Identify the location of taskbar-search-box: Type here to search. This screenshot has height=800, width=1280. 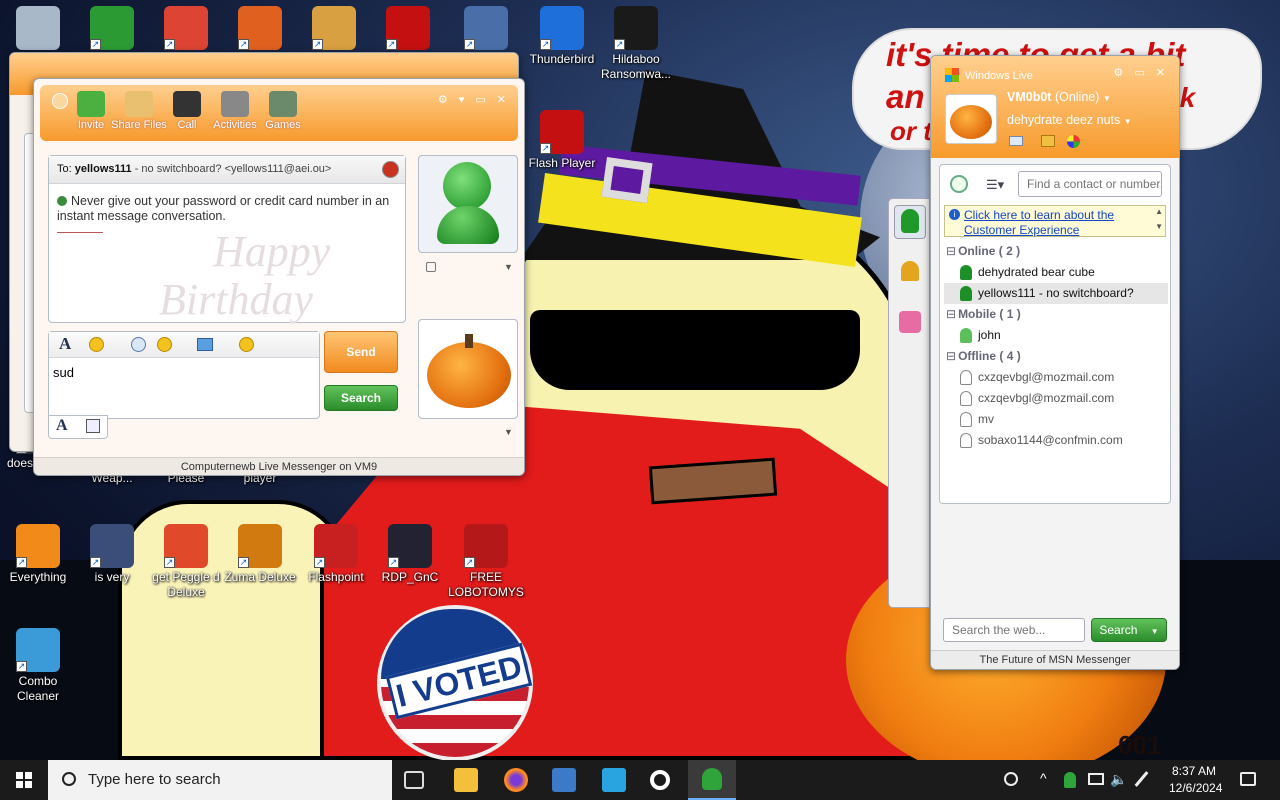
(220, 780).